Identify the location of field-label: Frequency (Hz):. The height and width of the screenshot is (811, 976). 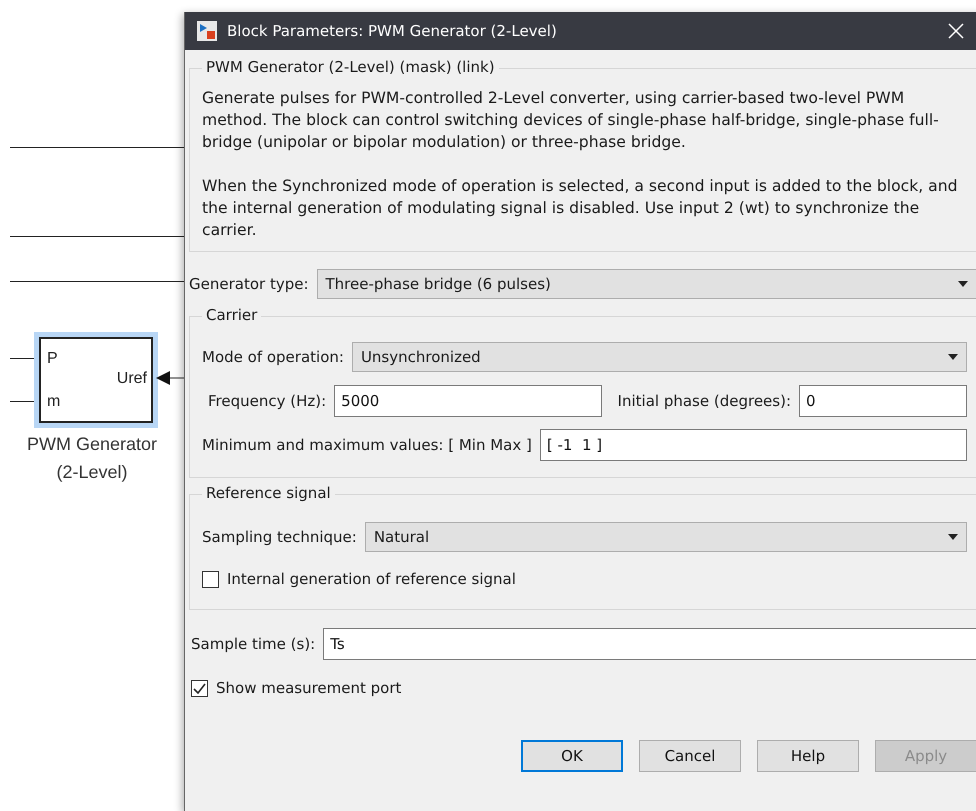
(267, 401).